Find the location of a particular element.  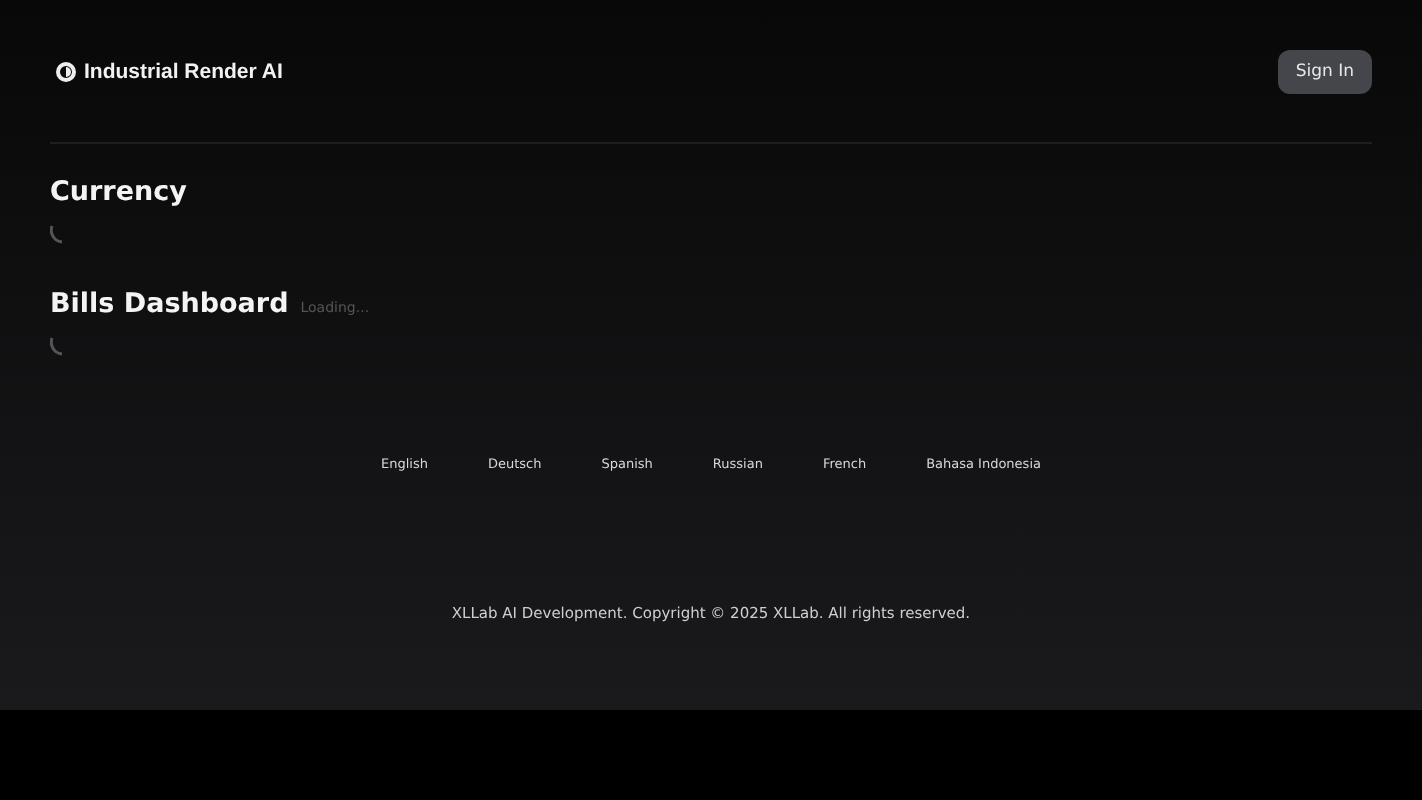

brand-name: Industrial Render AI is located at coordinates (183, 71).